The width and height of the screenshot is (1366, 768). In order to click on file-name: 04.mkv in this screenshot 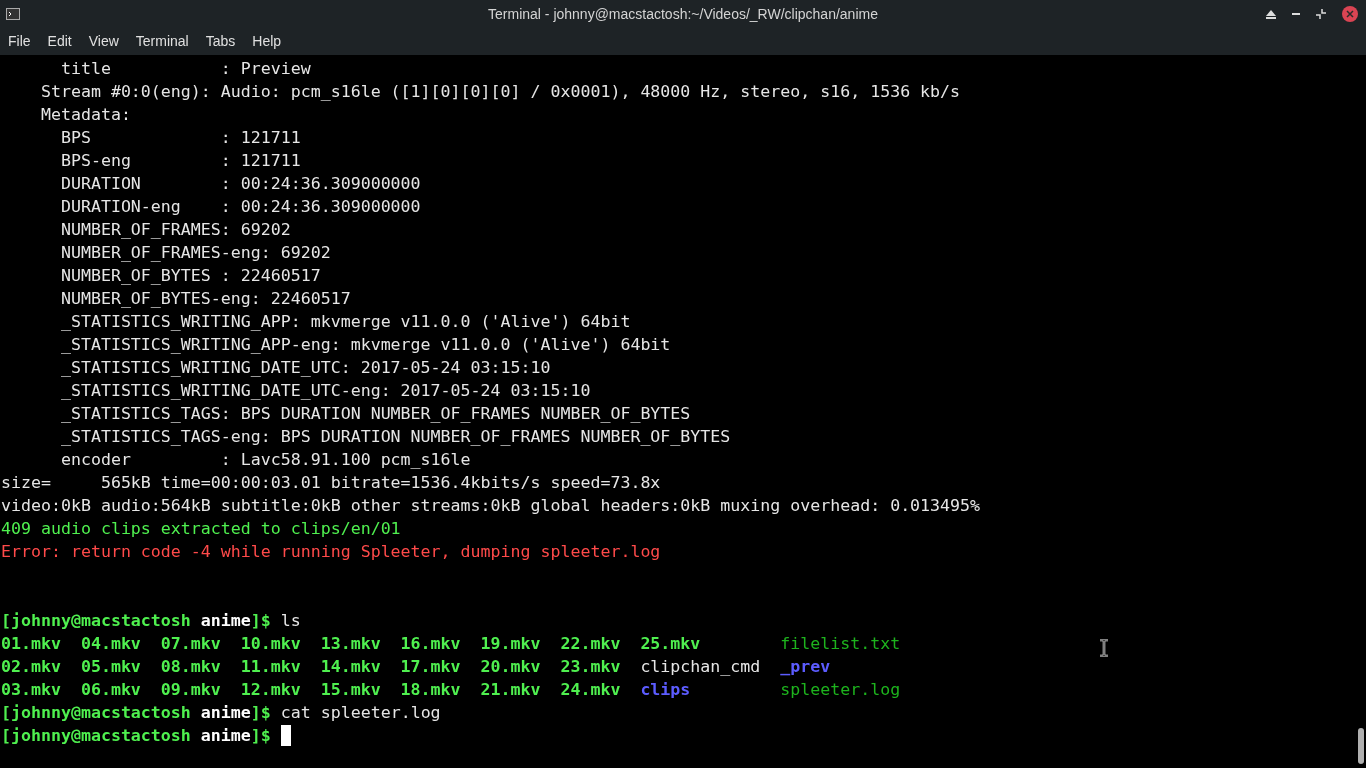, I will do `click(110, 643)`.